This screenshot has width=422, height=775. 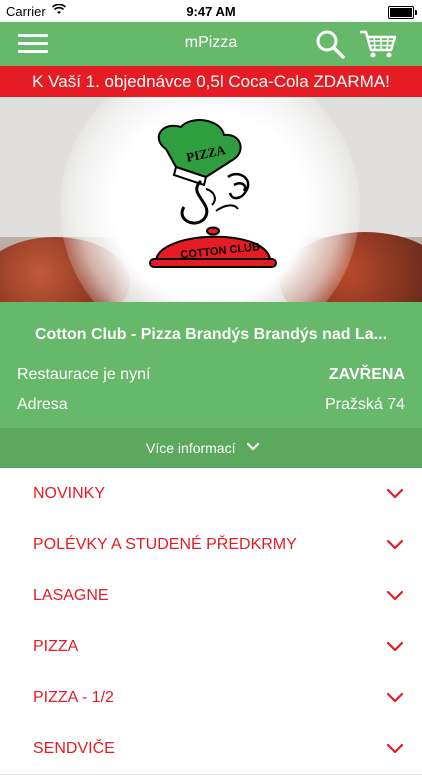 I want to click on clock: 9:47 AM, so click(x=211, y=11).